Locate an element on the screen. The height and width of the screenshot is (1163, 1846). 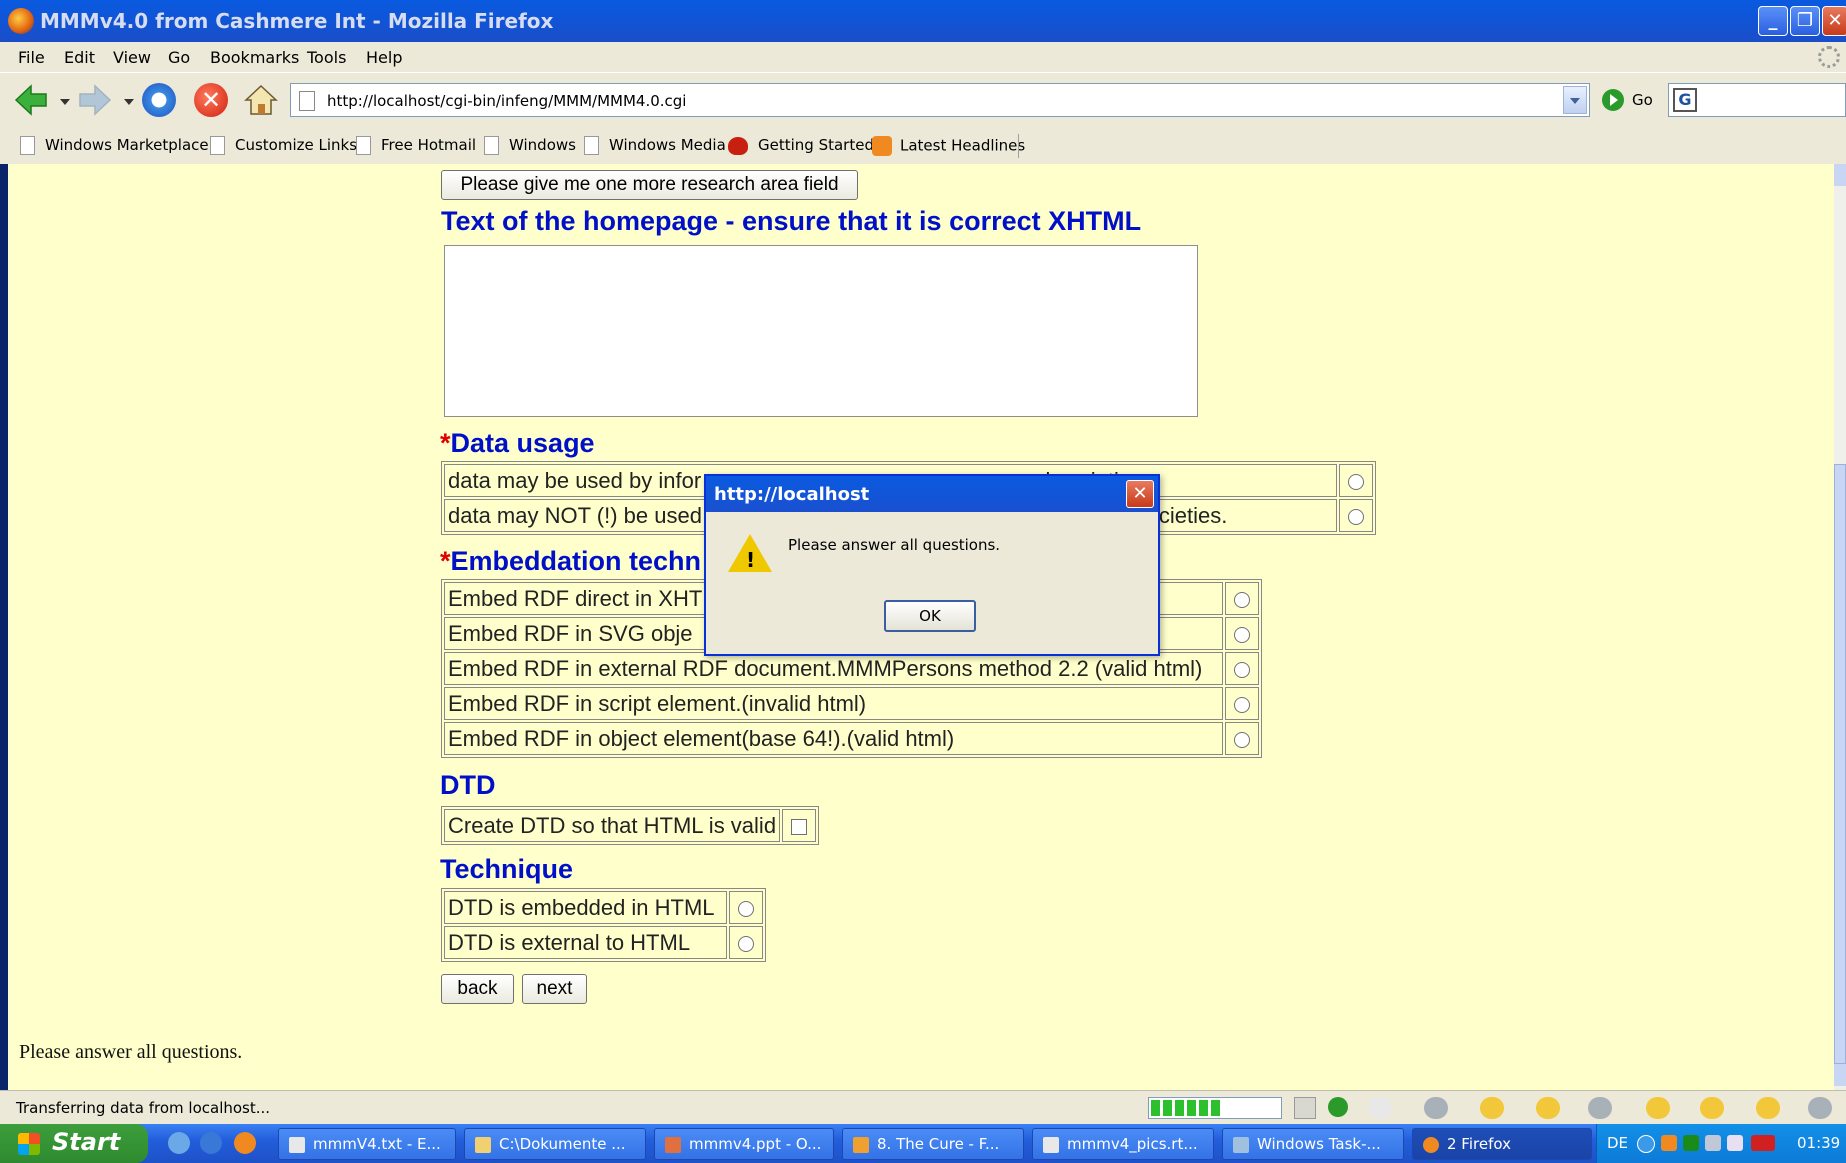
language-indicator: DE is located at coordinates (1617, 1143).